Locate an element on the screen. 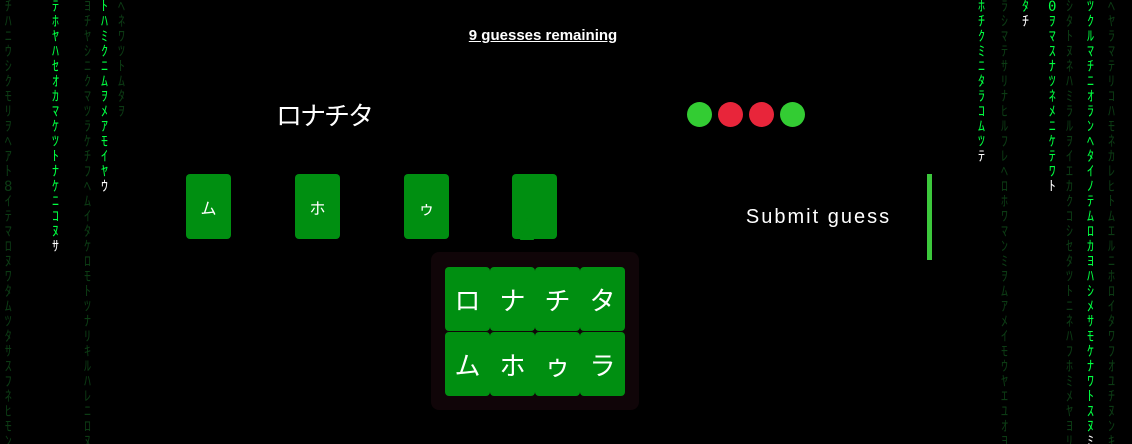  character-picker: ロ ナ チ タ ム ホ ゥ ラ is located at coordinates (535, 331).